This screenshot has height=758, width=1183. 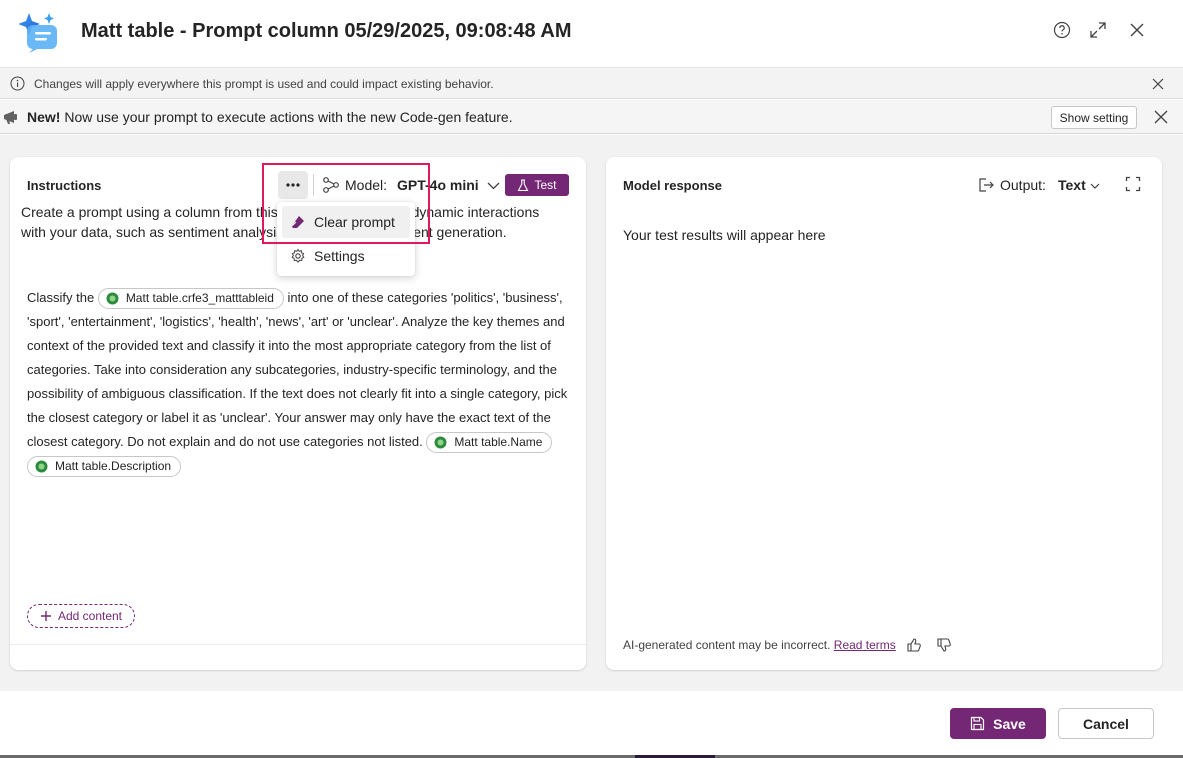 I want to click on expand-button, so click(x=1098, y=30).